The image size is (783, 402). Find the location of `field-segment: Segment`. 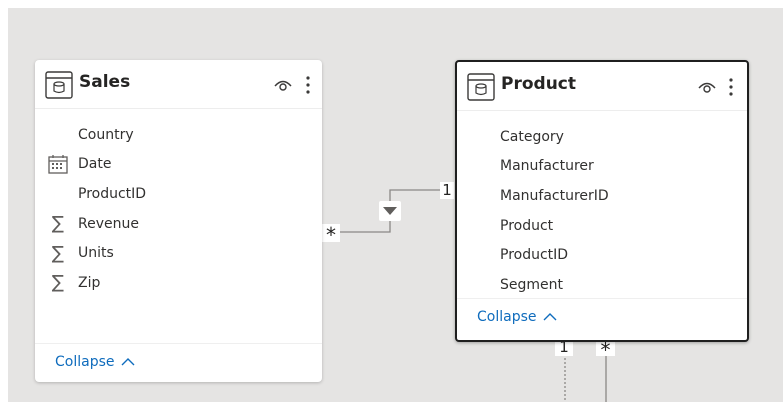

field-segment: Segment is located at coordinates (602, 285).